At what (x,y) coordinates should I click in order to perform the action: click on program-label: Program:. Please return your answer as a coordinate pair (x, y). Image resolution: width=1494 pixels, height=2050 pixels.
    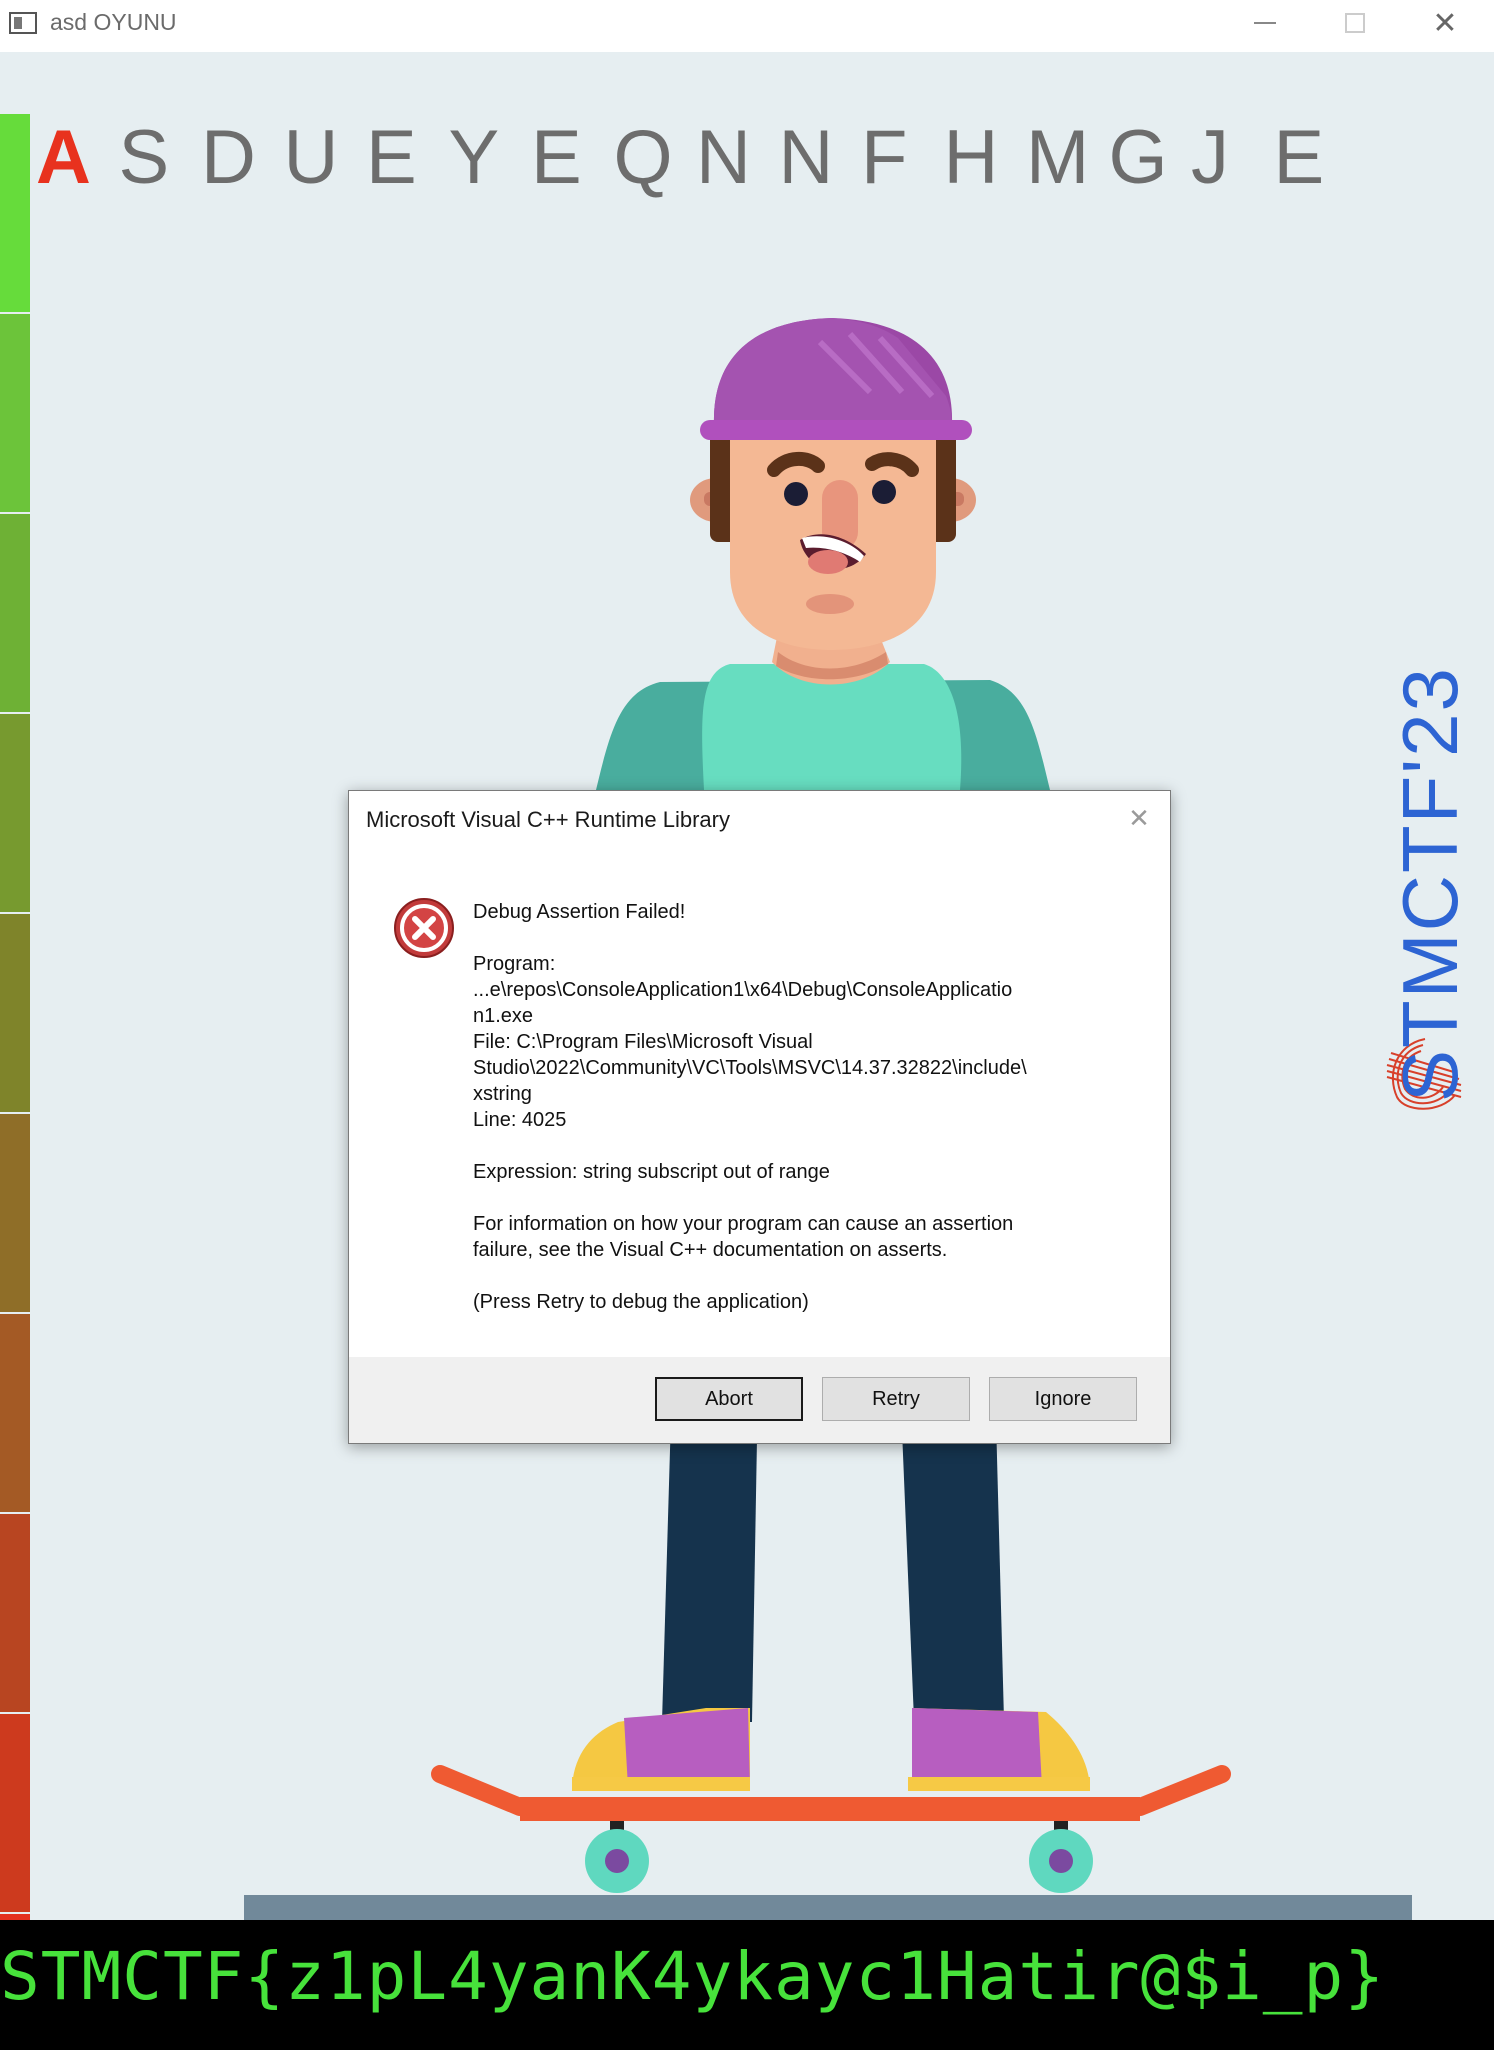
    Looking at the image, I should click on (514, 964).